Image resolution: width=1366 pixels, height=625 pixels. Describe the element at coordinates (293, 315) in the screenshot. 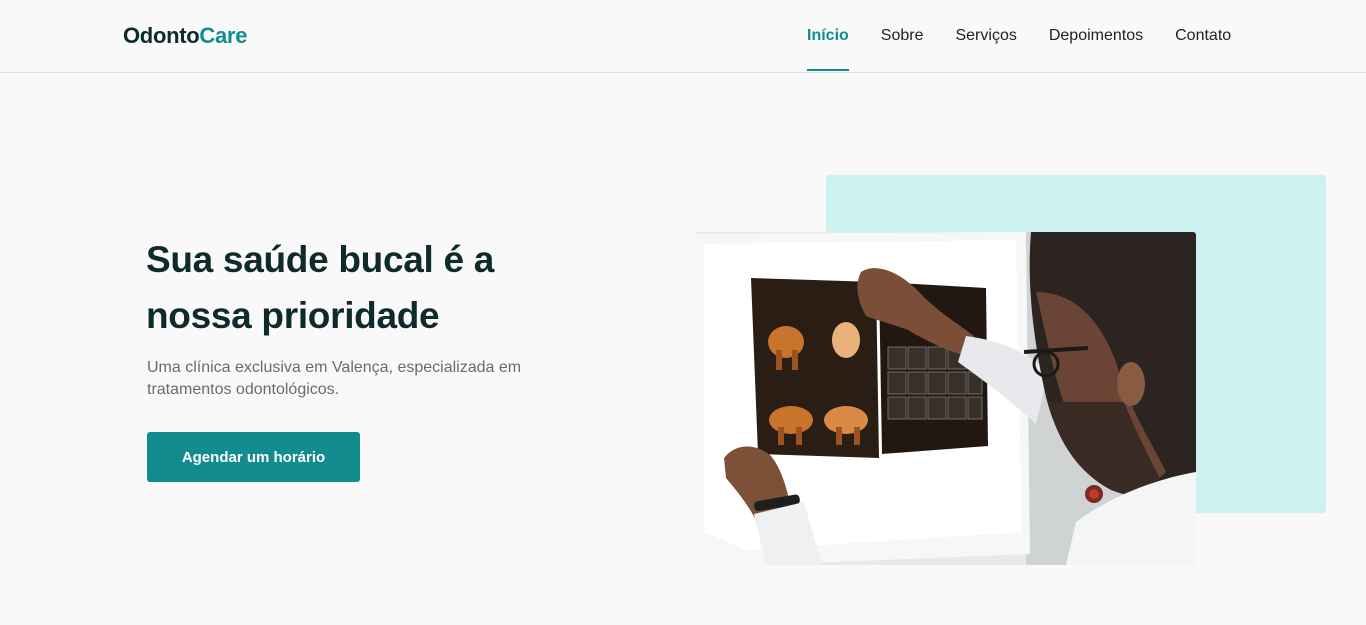

I see `hero-title-line2: nossa prioridade` at that location.